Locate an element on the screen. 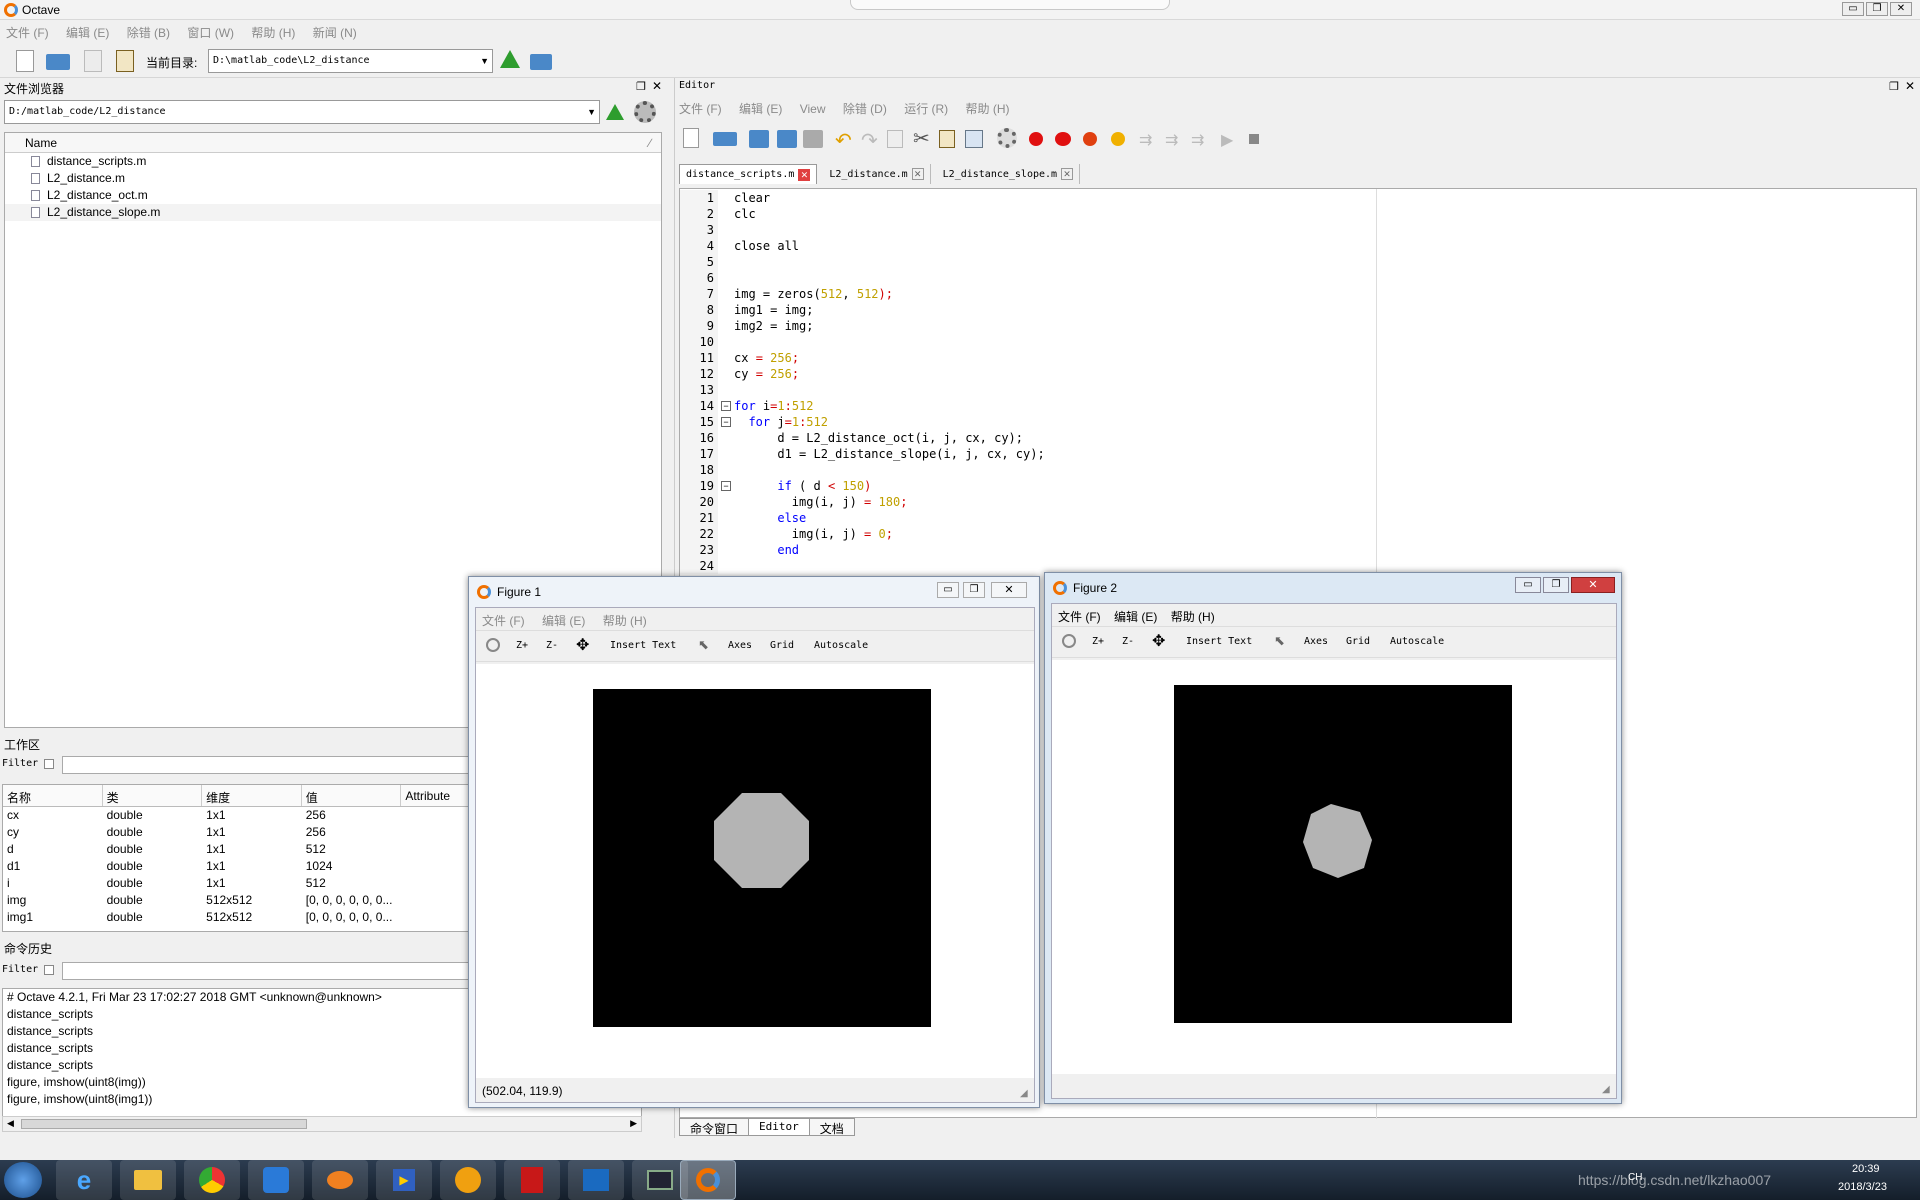  tab-l2-distance-slope: L2_distance_slope.m ✕ is located at coordinates (1009, 174).